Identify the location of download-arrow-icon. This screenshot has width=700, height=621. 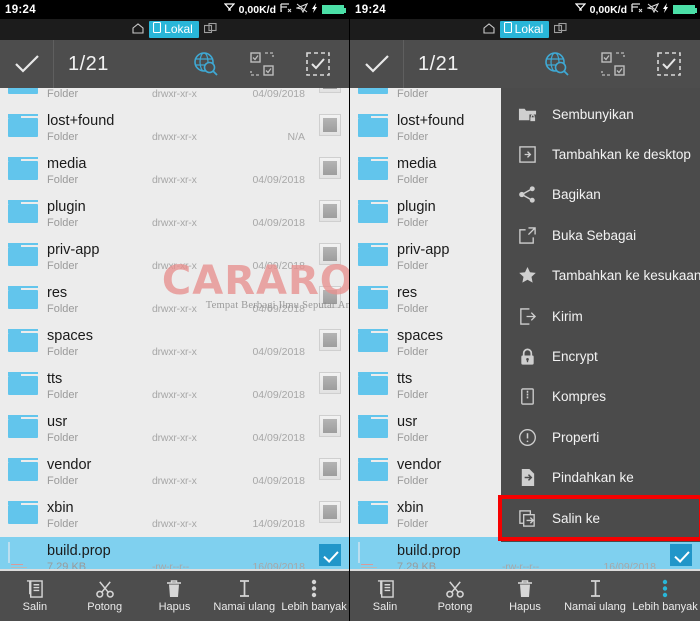
(580, 9).